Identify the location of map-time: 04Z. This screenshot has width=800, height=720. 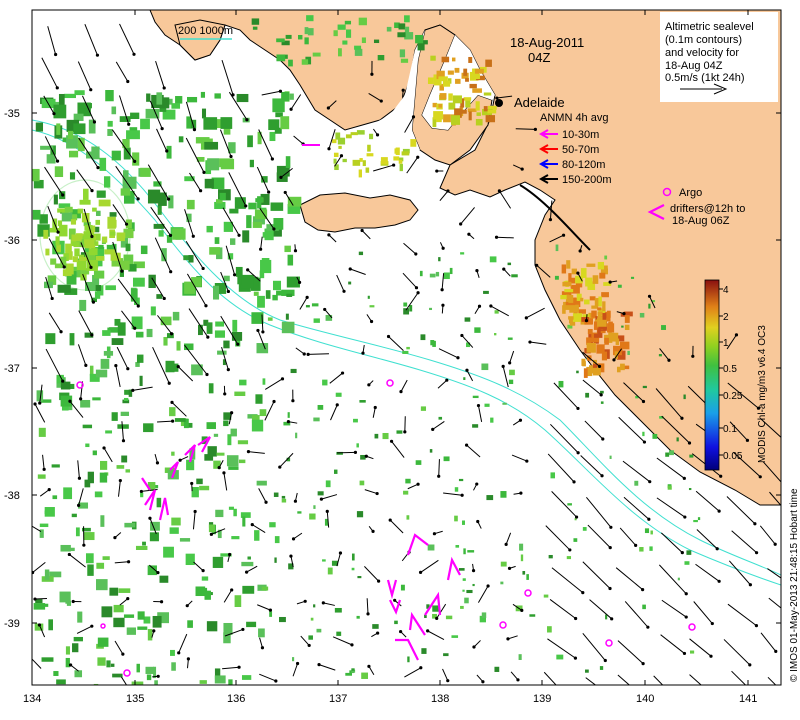
(539, 57).